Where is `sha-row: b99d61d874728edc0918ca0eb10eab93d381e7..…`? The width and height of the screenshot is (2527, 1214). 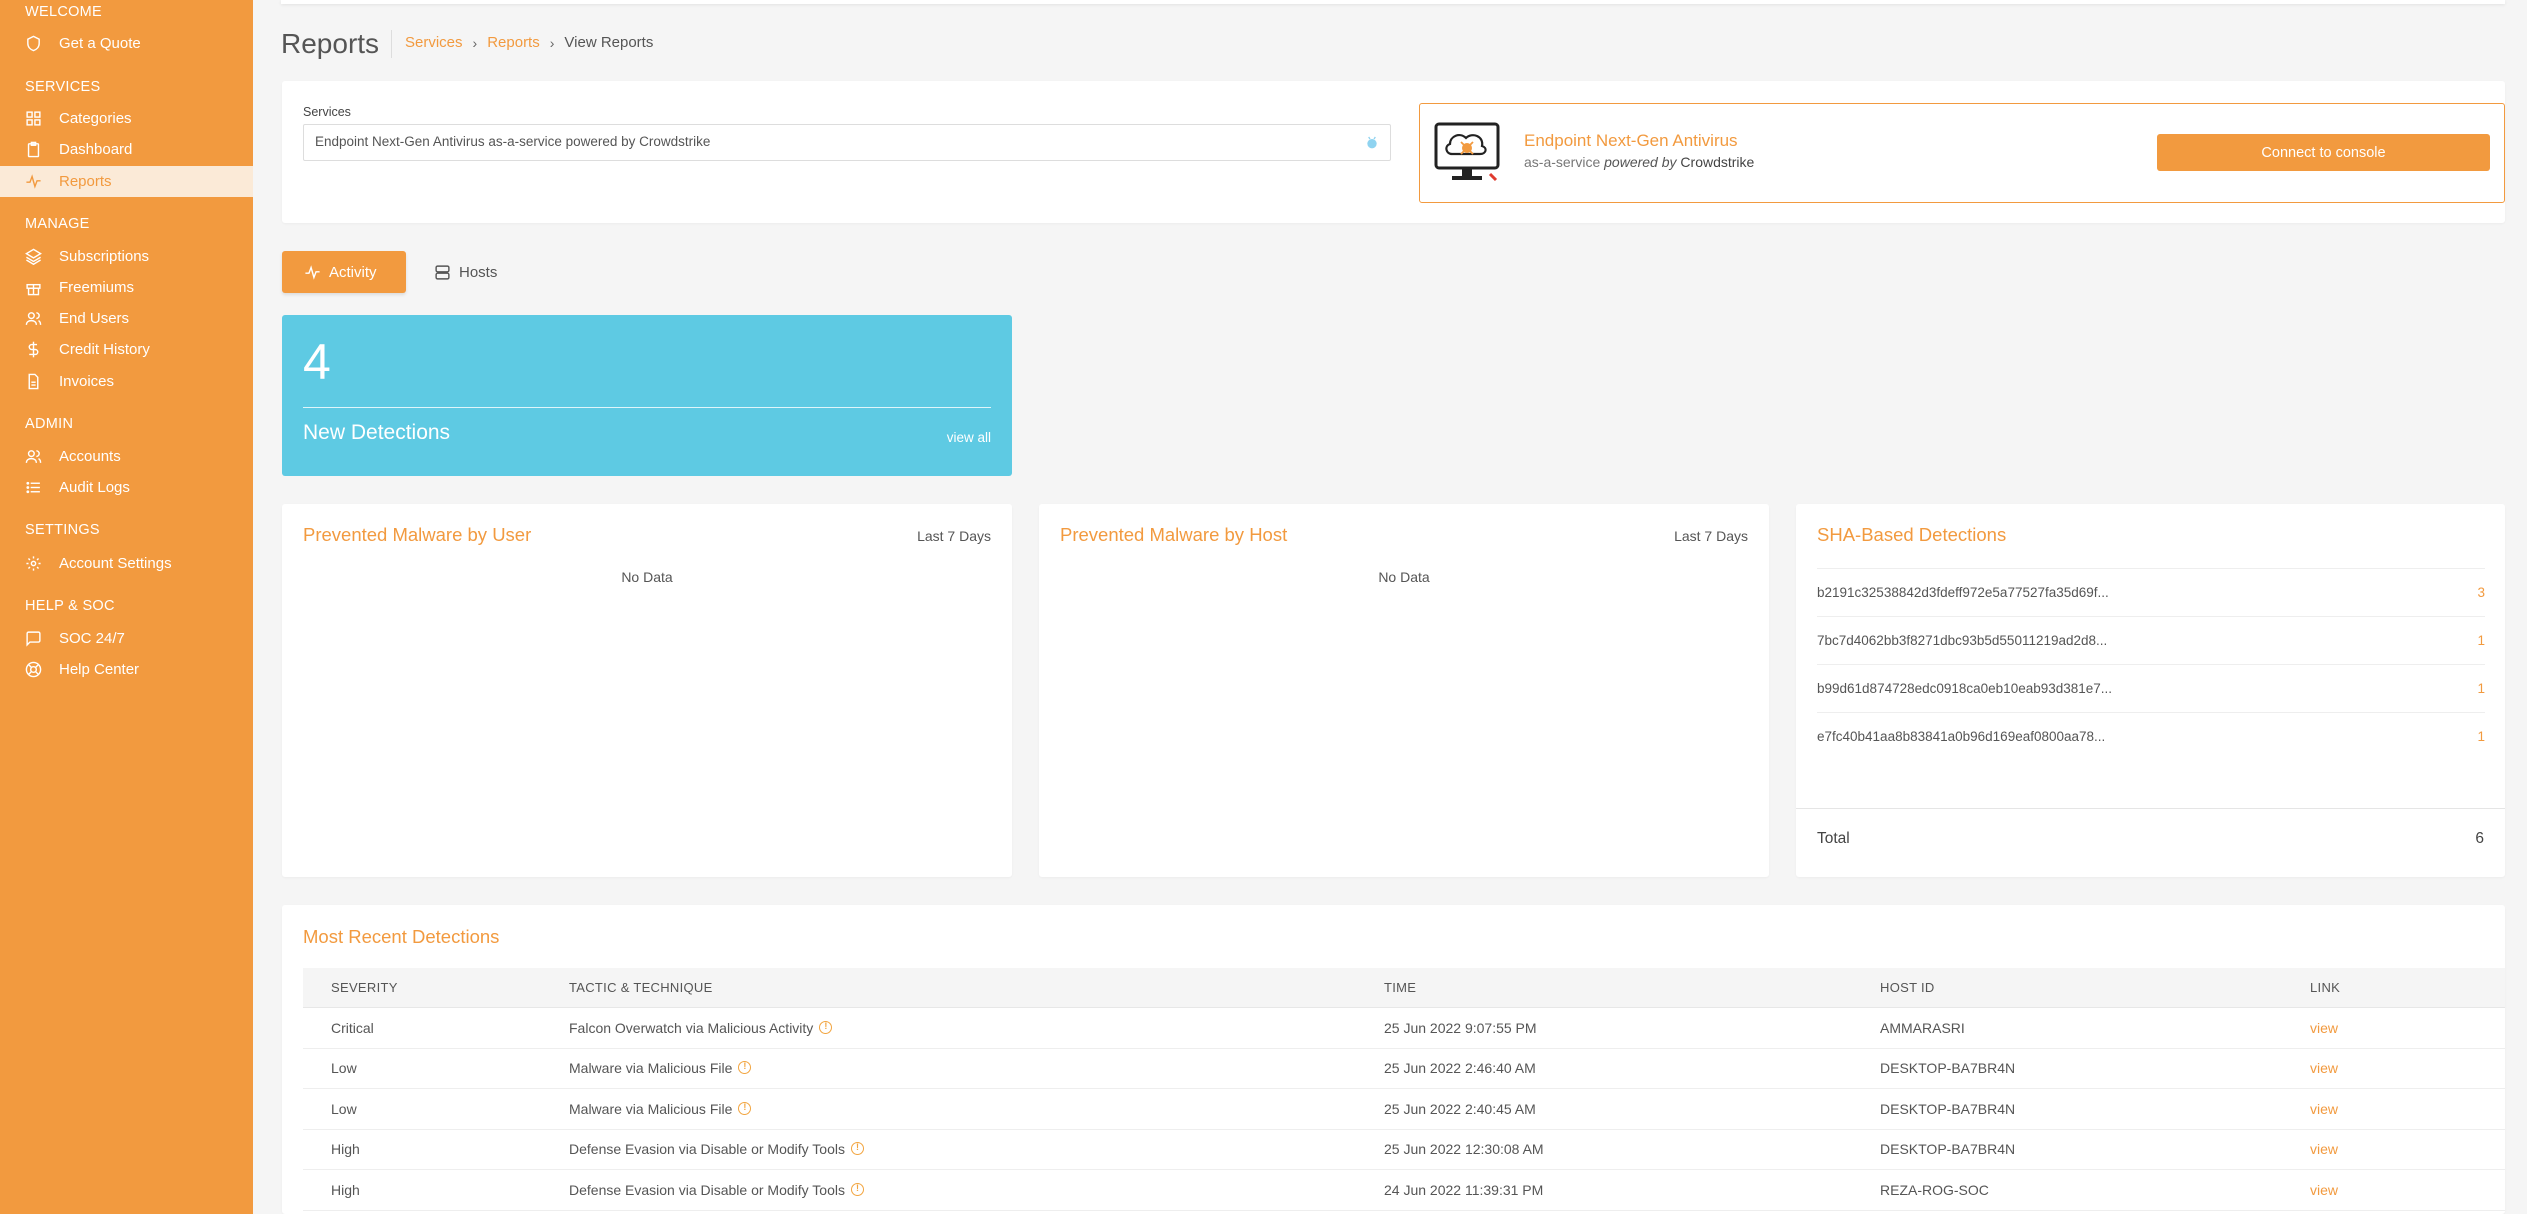
sha-row: b99d61d874728edc0918ca0eb10eab93d381e7..… is located at coordinates (2151, 688).